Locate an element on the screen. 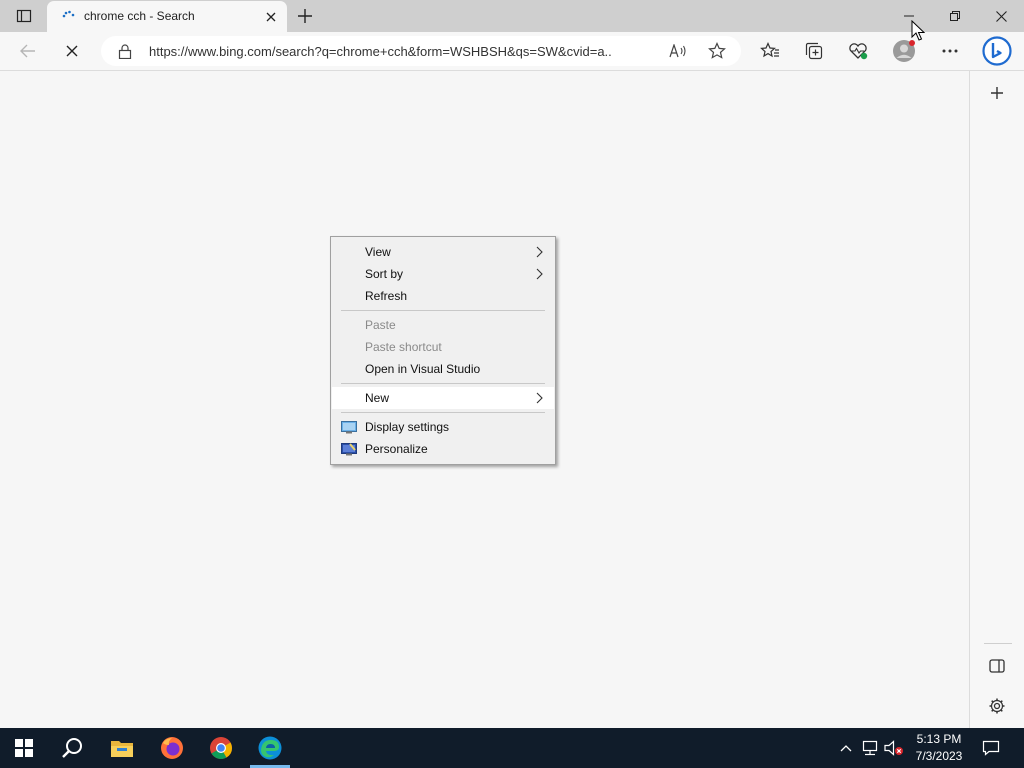 The image size is (1024, 768). firefox-icon is located at coordinates (172, 748).